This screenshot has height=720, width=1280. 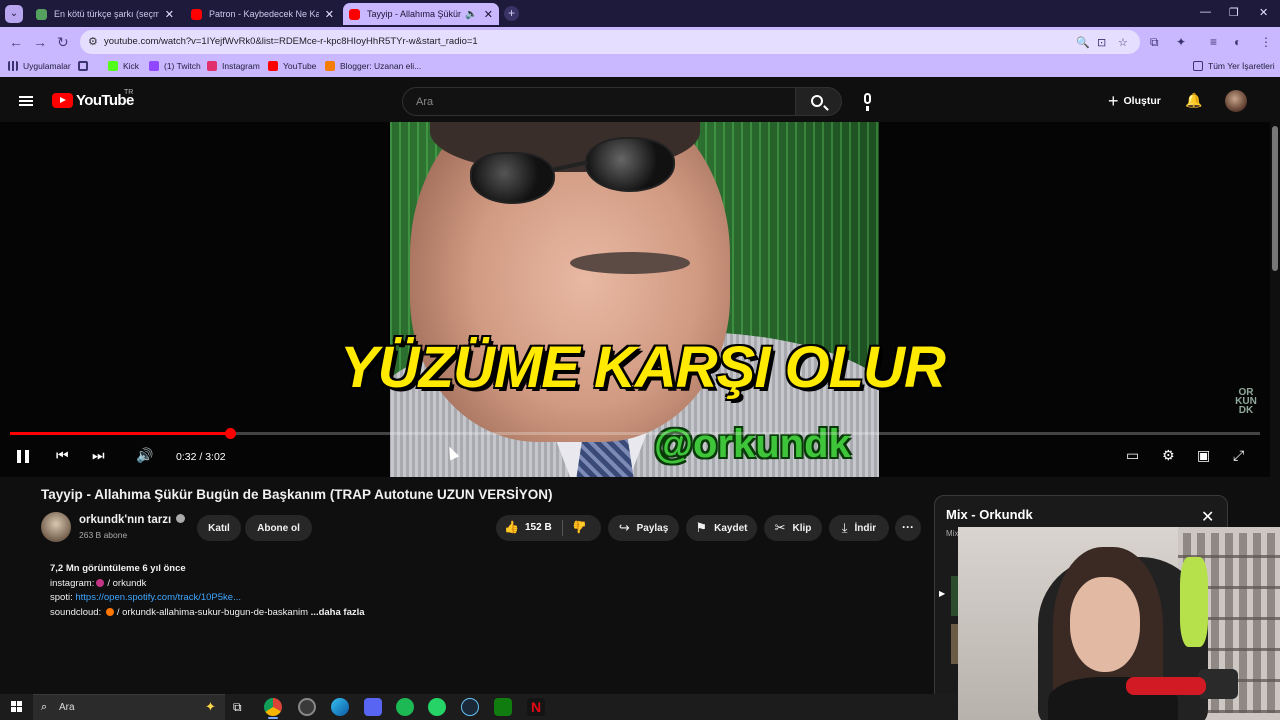 What do you see at coordinates (1236, 101) in the screenshot?
I see `account-avatar` at bounding box center [1236, 101].